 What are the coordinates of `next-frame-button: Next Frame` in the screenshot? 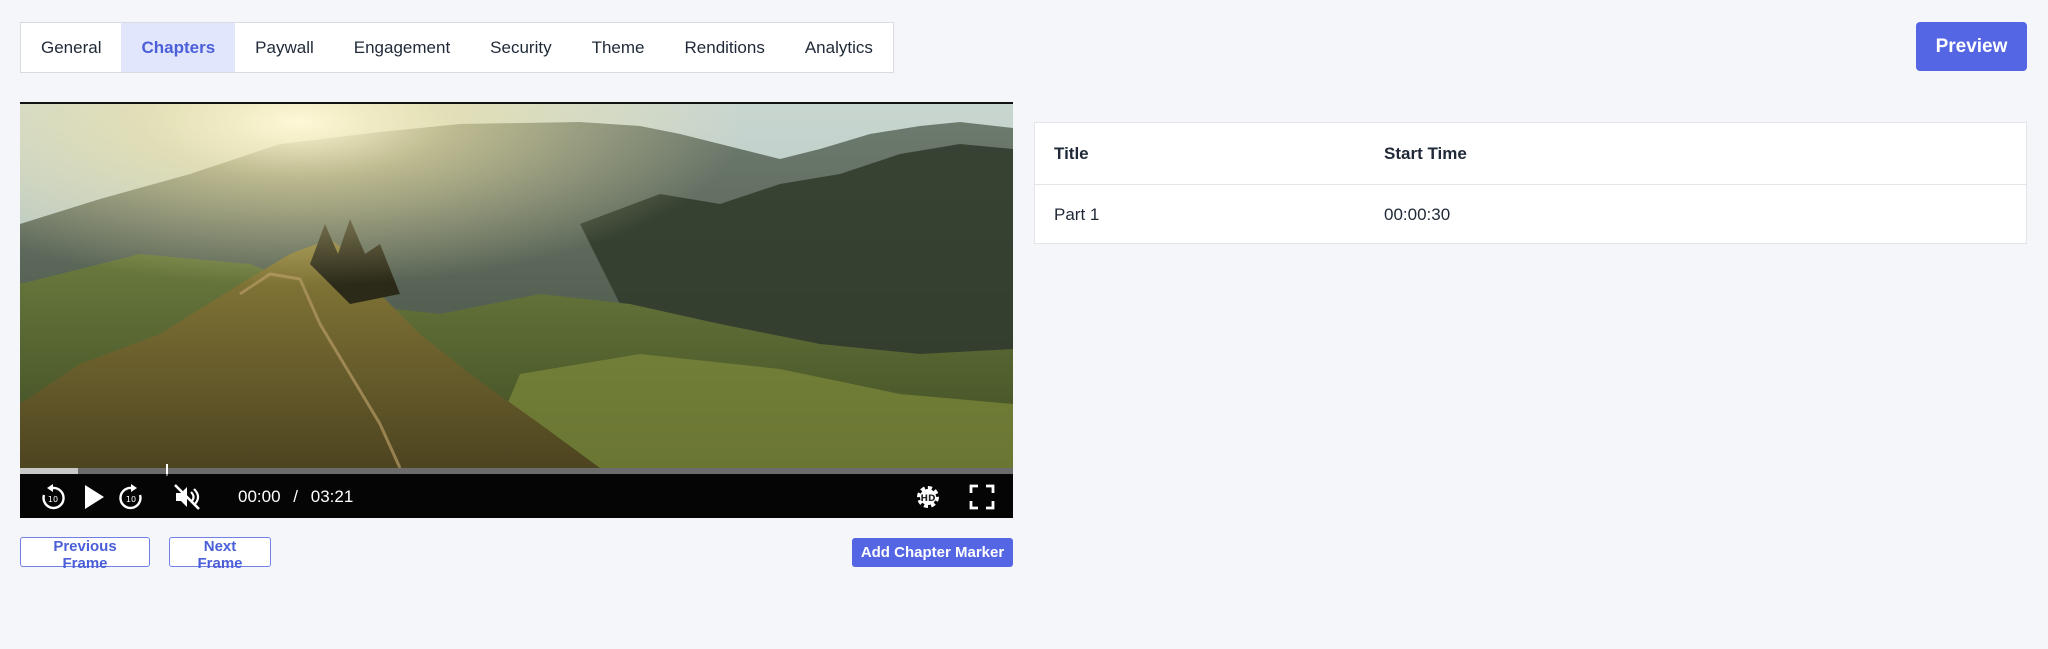 It's located at (220, 554).